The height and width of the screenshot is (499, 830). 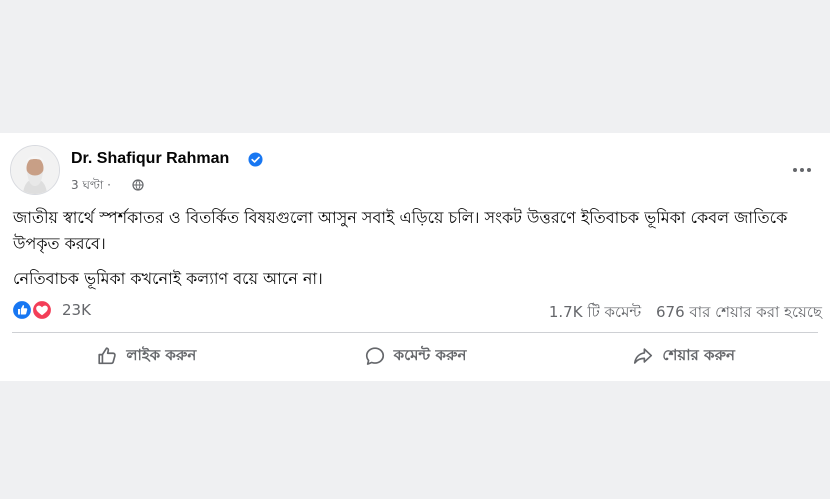 I want to click on like-icon, so click(x=22, y=310).